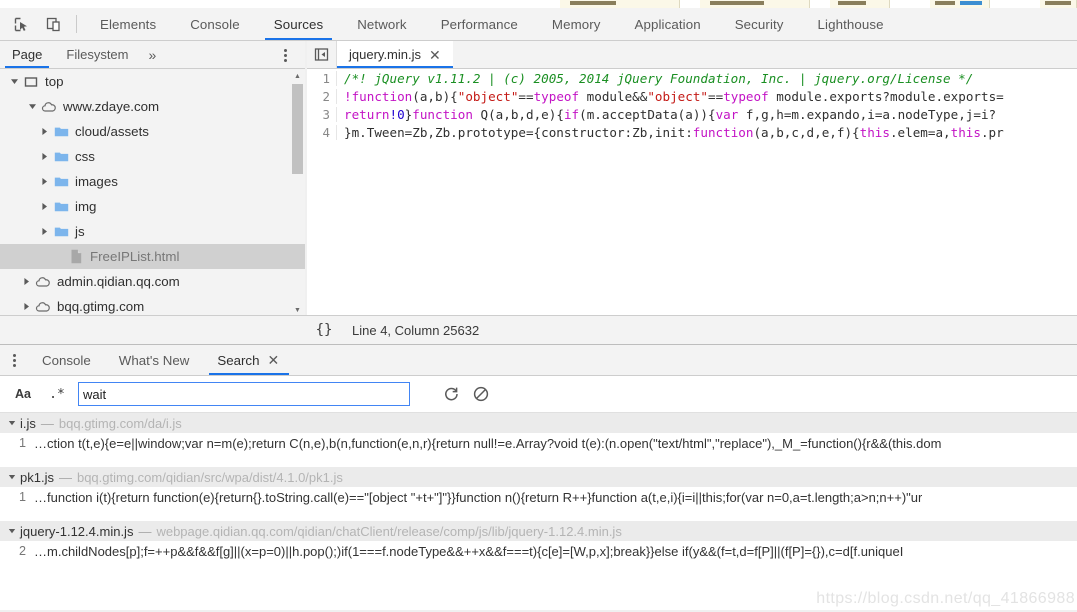 Image resolution: width=1077 pixels, height=612 pixels. I want to click on tree-item-images: images, so click(152, 181).